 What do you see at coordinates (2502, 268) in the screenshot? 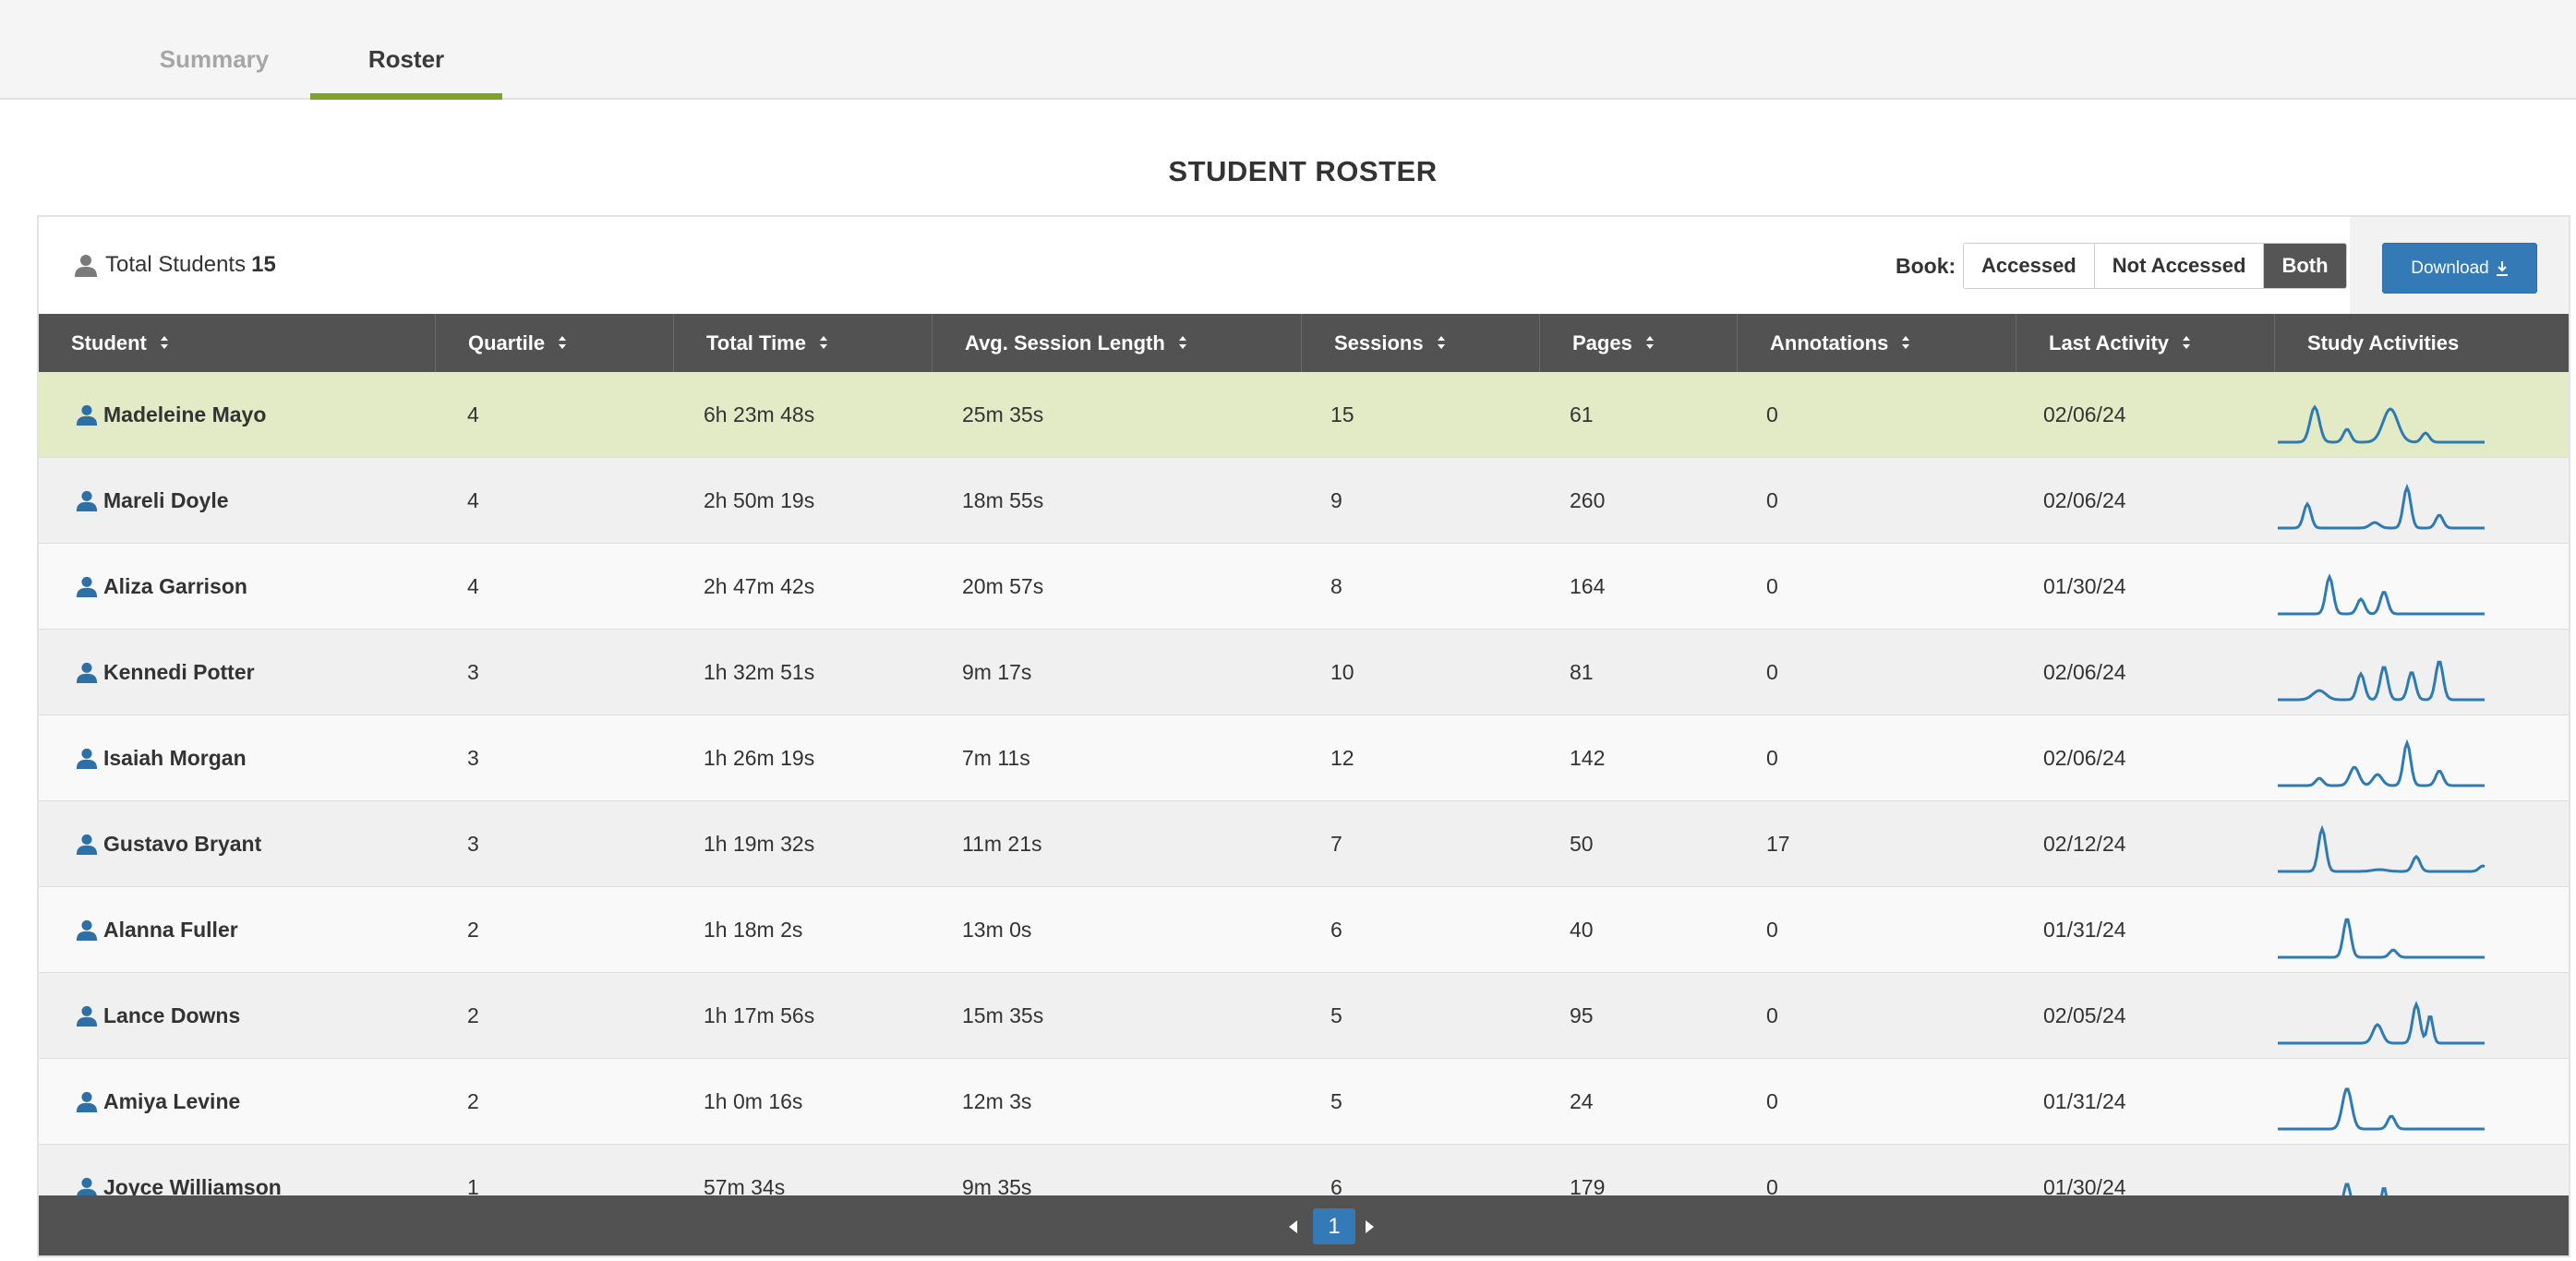
I see `download-icon` at bounding box center [2502, 268].